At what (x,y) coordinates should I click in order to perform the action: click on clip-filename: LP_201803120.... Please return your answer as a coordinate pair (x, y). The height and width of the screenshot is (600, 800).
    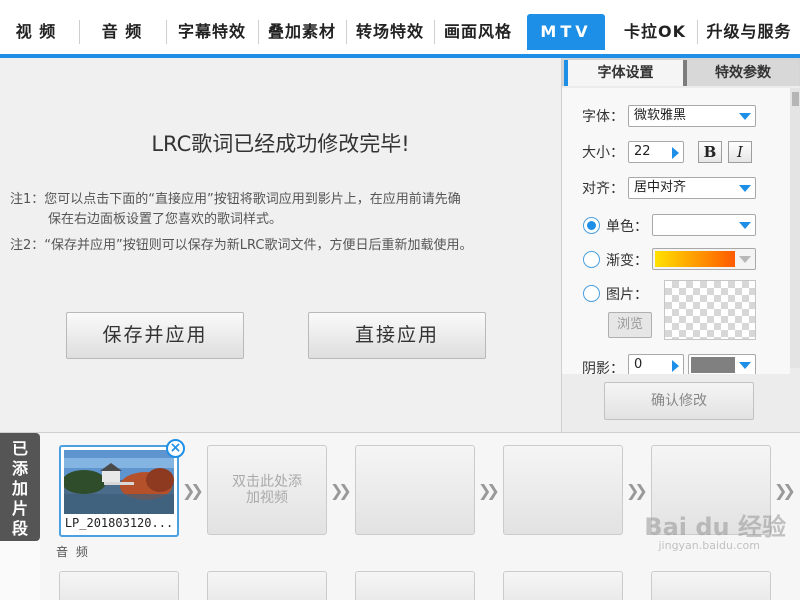
    Looking at the image, I should click on (119, 523).